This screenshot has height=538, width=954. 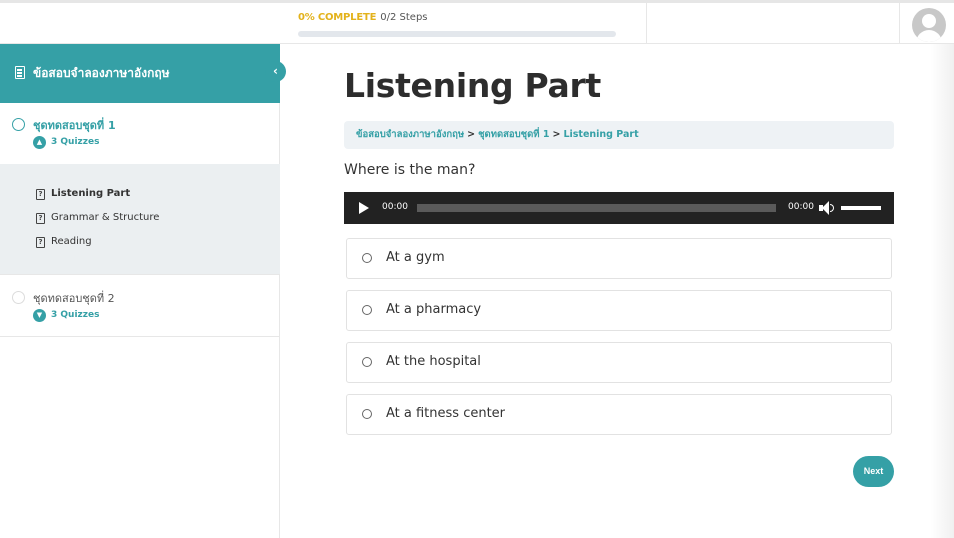 I want to click on lesson-label: Grammar & Structure, so click(x=105, y=217).